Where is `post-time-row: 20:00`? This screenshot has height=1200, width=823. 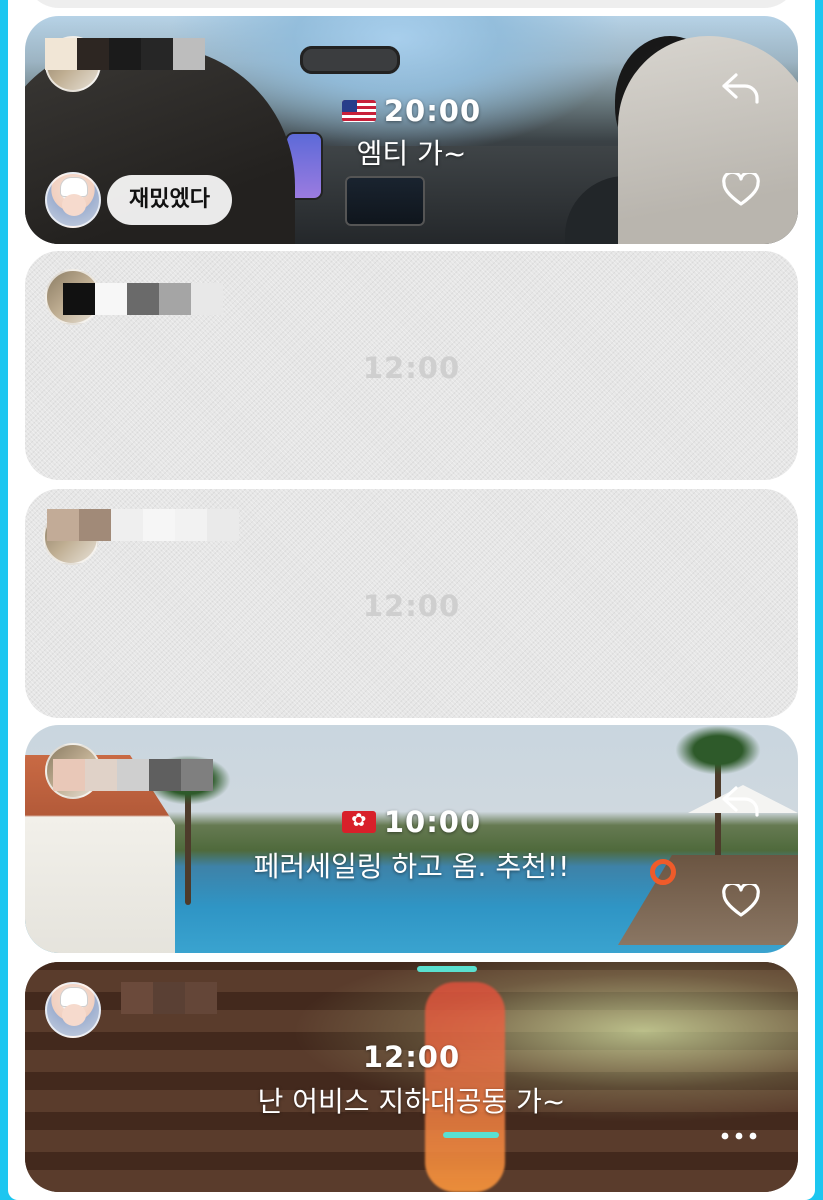 post-time-row: 20:00 is located at coordinates (411, 111).